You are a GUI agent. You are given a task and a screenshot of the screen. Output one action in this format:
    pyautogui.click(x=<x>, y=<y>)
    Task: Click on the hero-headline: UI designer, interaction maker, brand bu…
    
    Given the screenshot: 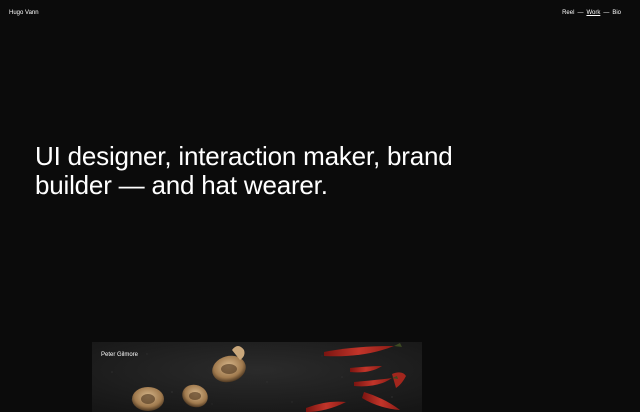 What is the action you would take?
    pyautogui.click(x=295, y=171)
    